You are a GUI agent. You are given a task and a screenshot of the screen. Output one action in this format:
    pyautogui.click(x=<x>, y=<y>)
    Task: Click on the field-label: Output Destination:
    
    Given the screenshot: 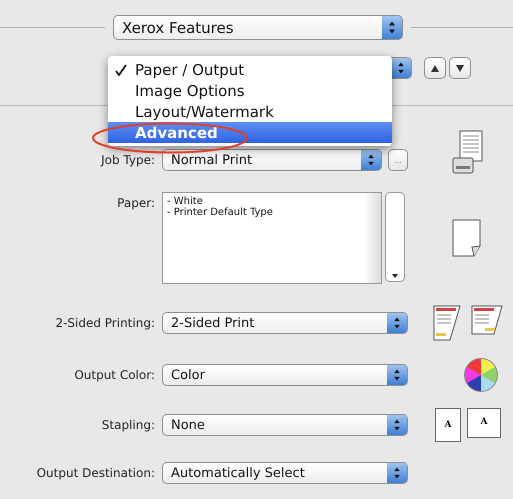 What is the action you would take?
    pyautogui.click(x=95, y=473)
    